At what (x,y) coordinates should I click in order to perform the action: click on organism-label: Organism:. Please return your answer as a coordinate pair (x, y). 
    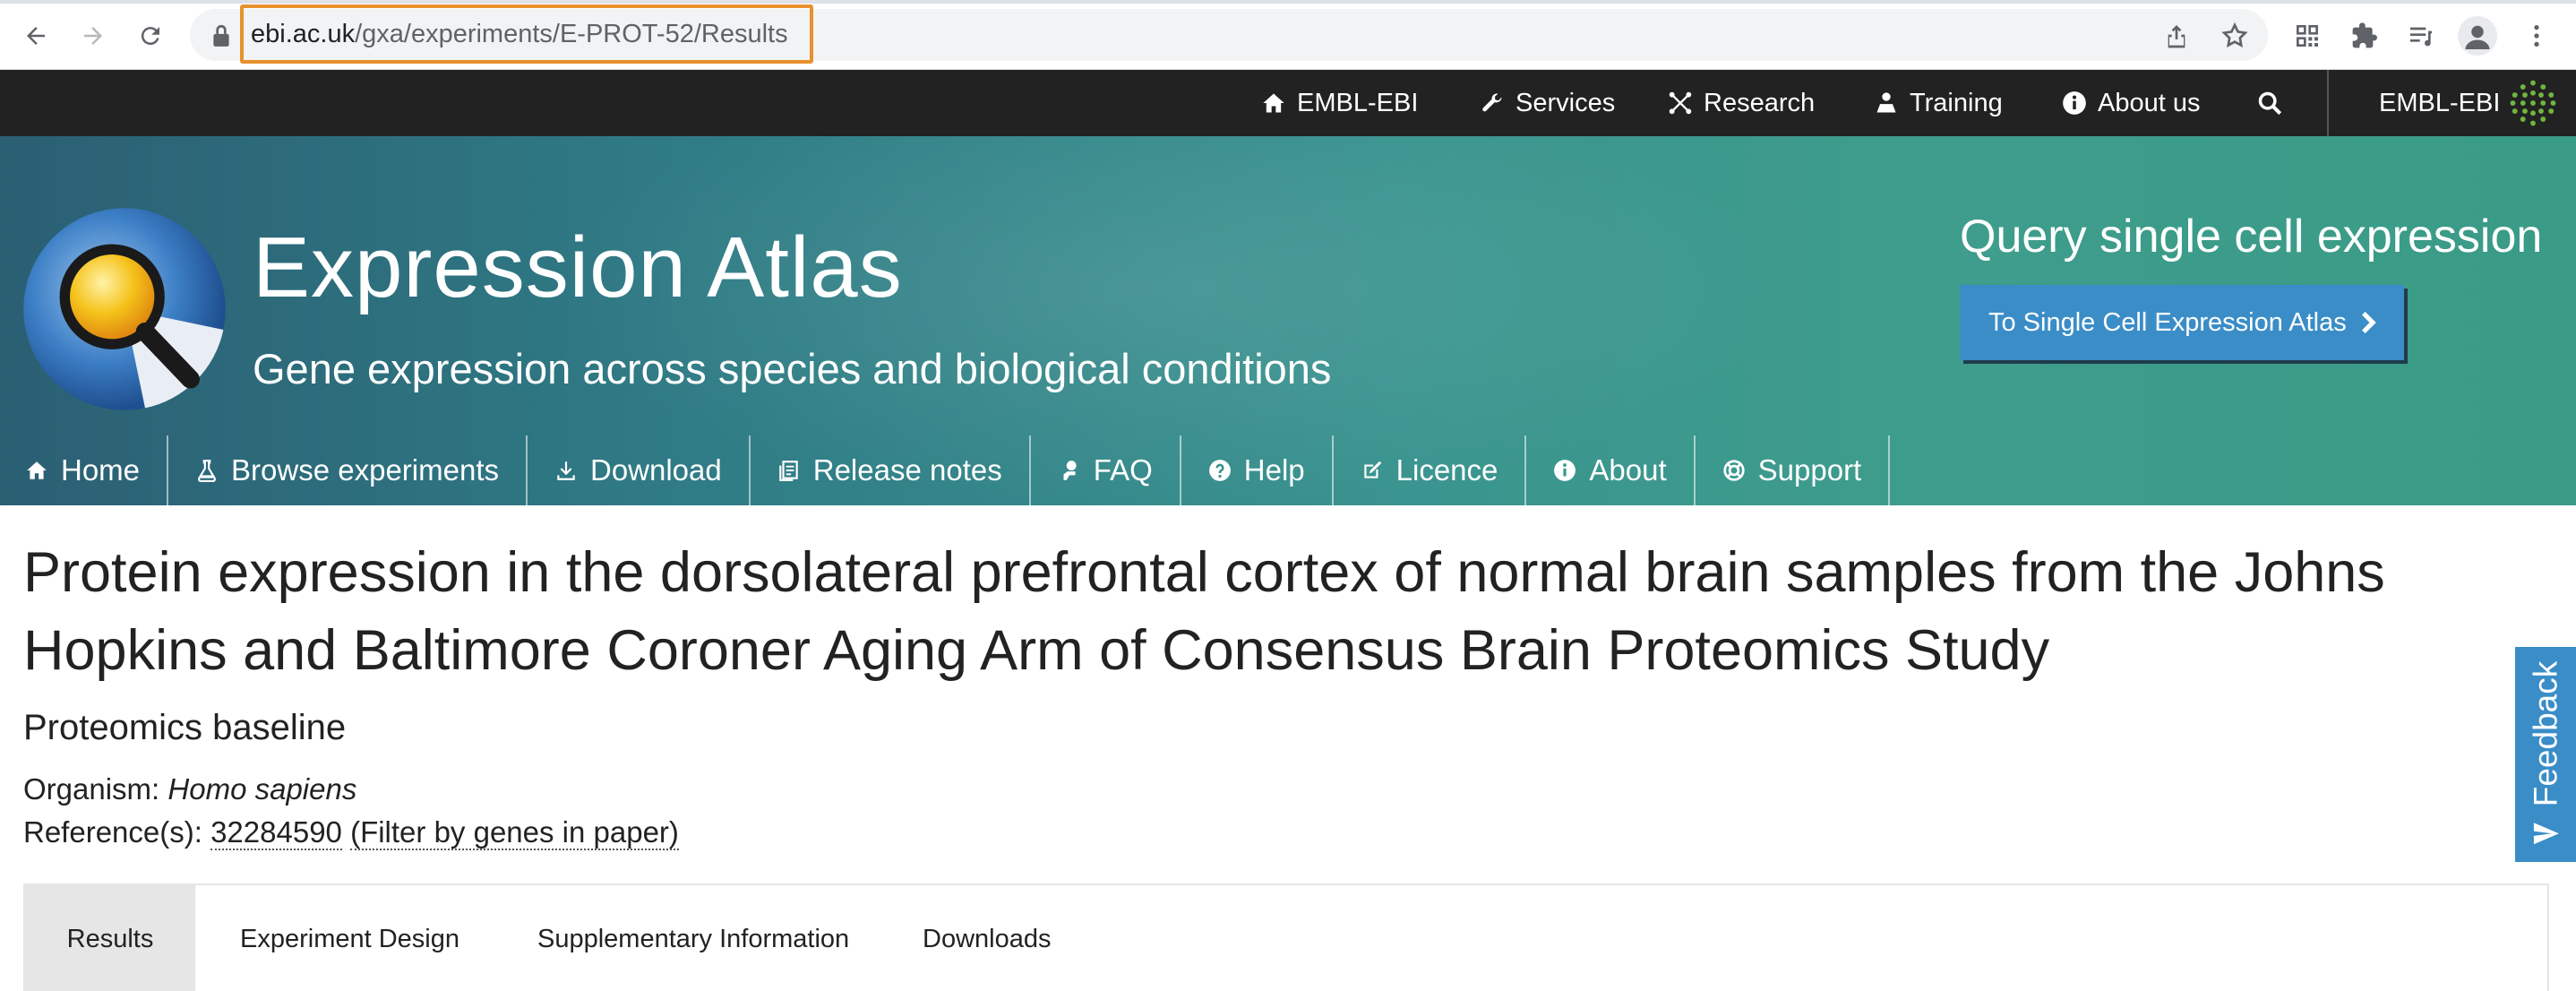
    Looking at the image, I should click on (91, 789).